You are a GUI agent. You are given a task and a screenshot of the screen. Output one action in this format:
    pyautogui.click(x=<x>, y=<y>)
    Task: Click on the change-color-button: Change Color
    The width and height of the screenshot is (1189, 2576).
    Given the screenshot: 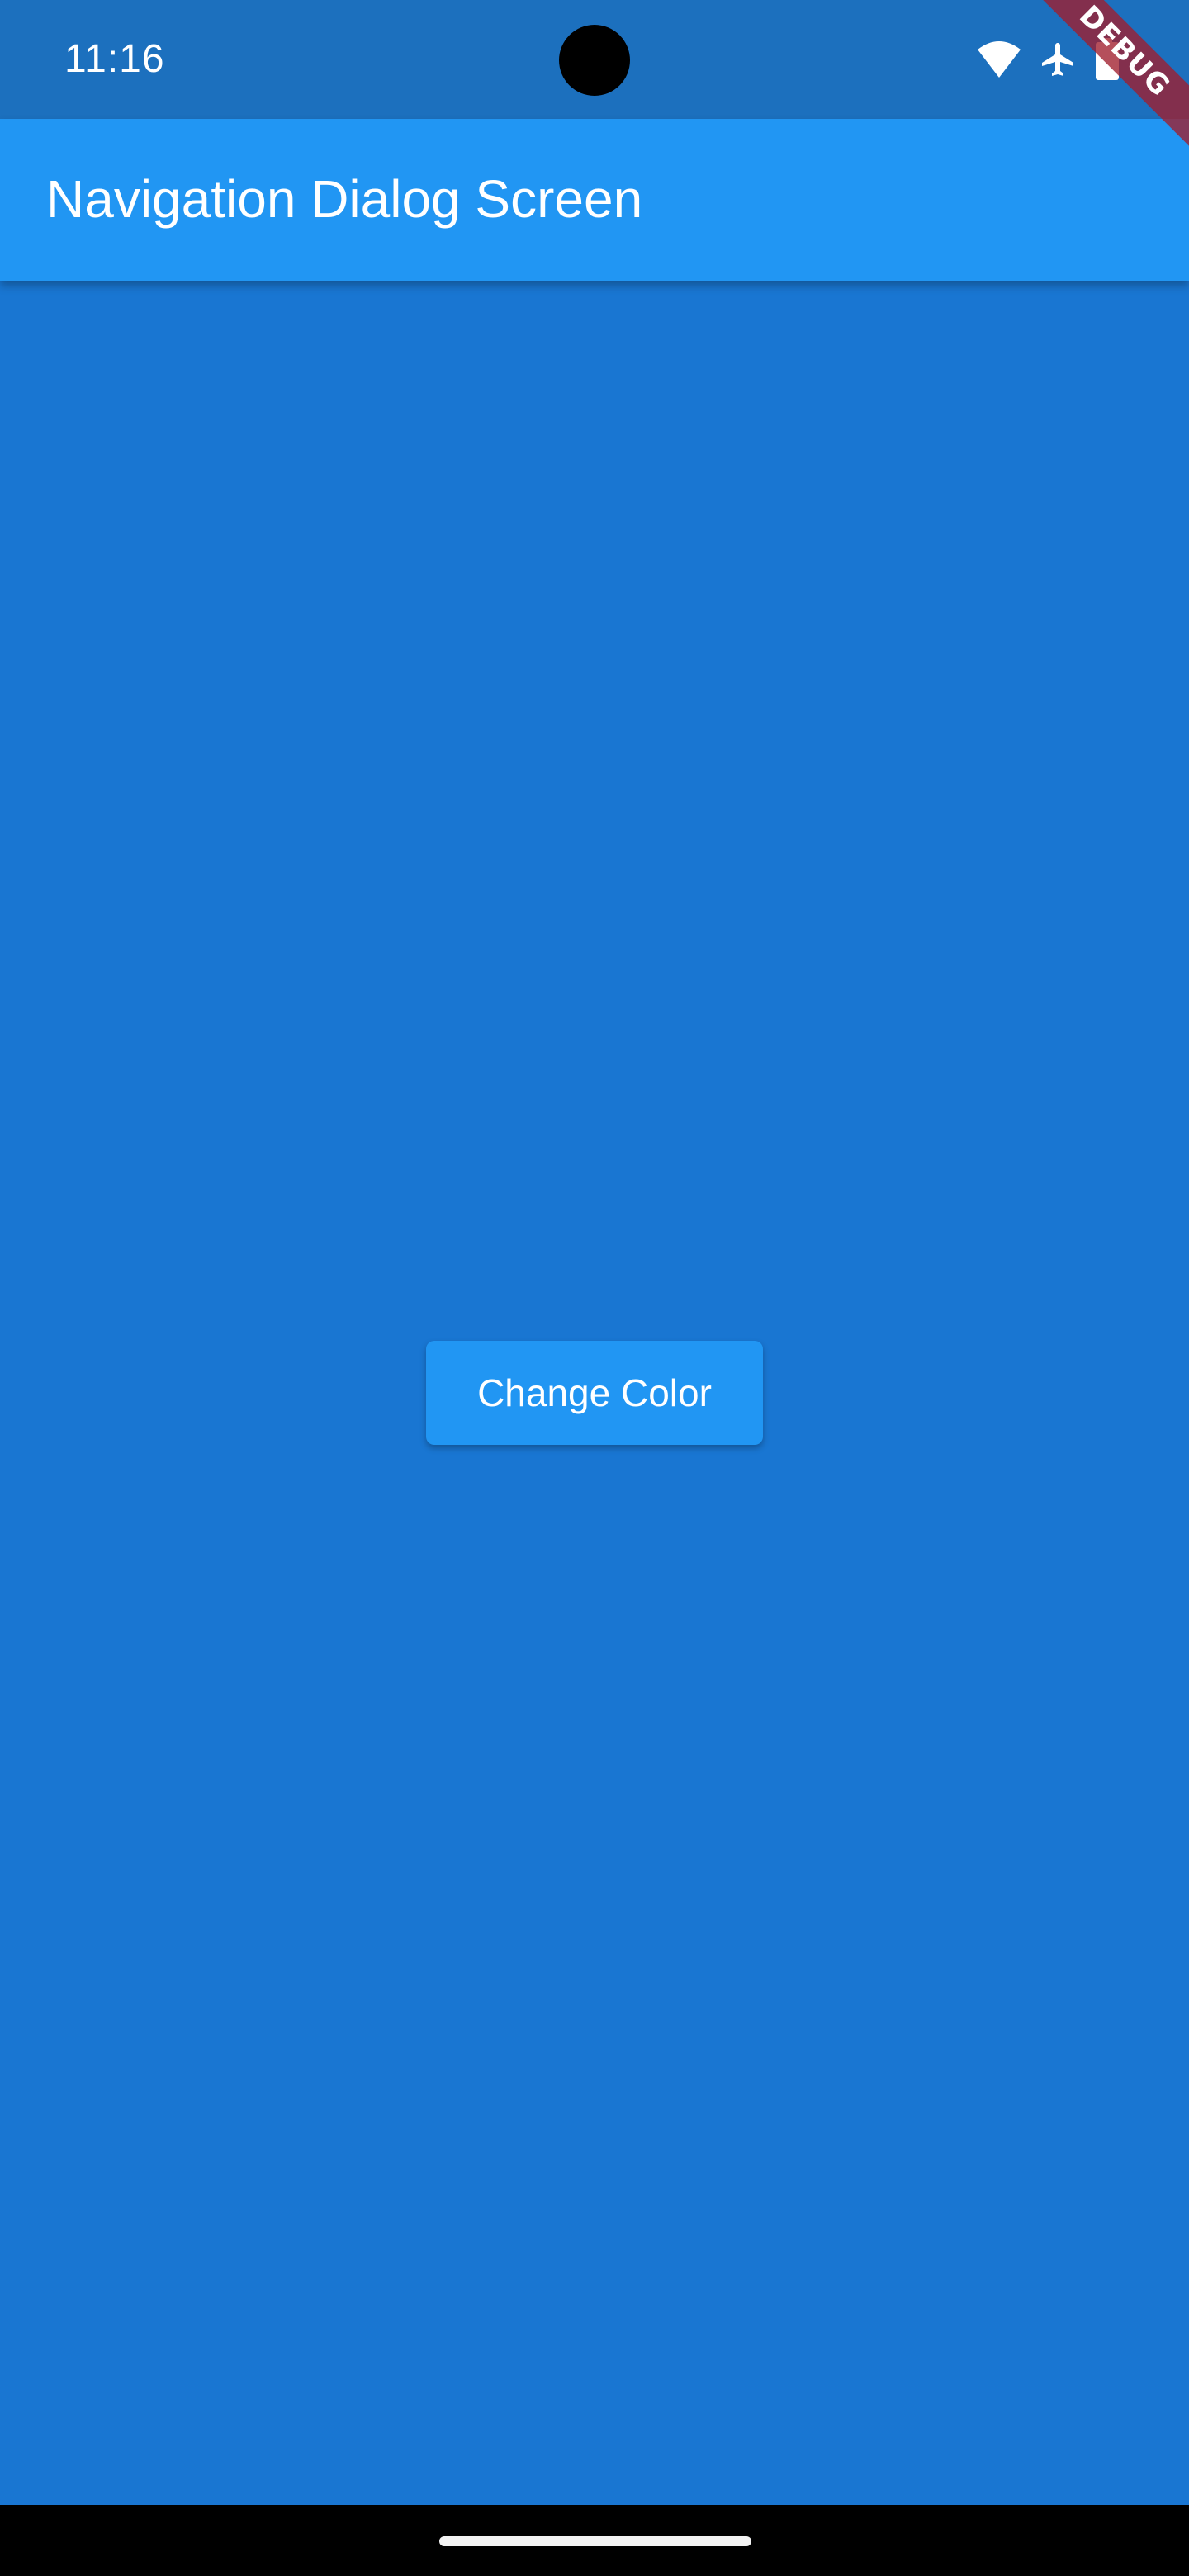 What is the action you would take?
    pyautogui.click(x=594, y=1393)
    